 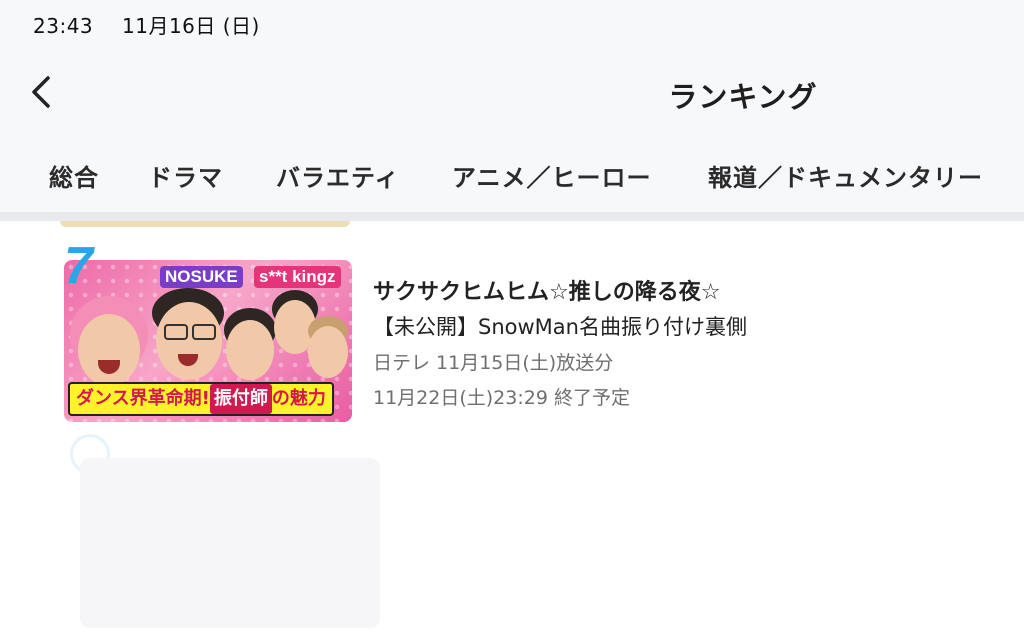 What do you see at coordinates (201, 399) in the screenshot?
I see `thumbnail-caption: ダンス界革命期! 振付師 の魅力` at bounding box center [201, 399].